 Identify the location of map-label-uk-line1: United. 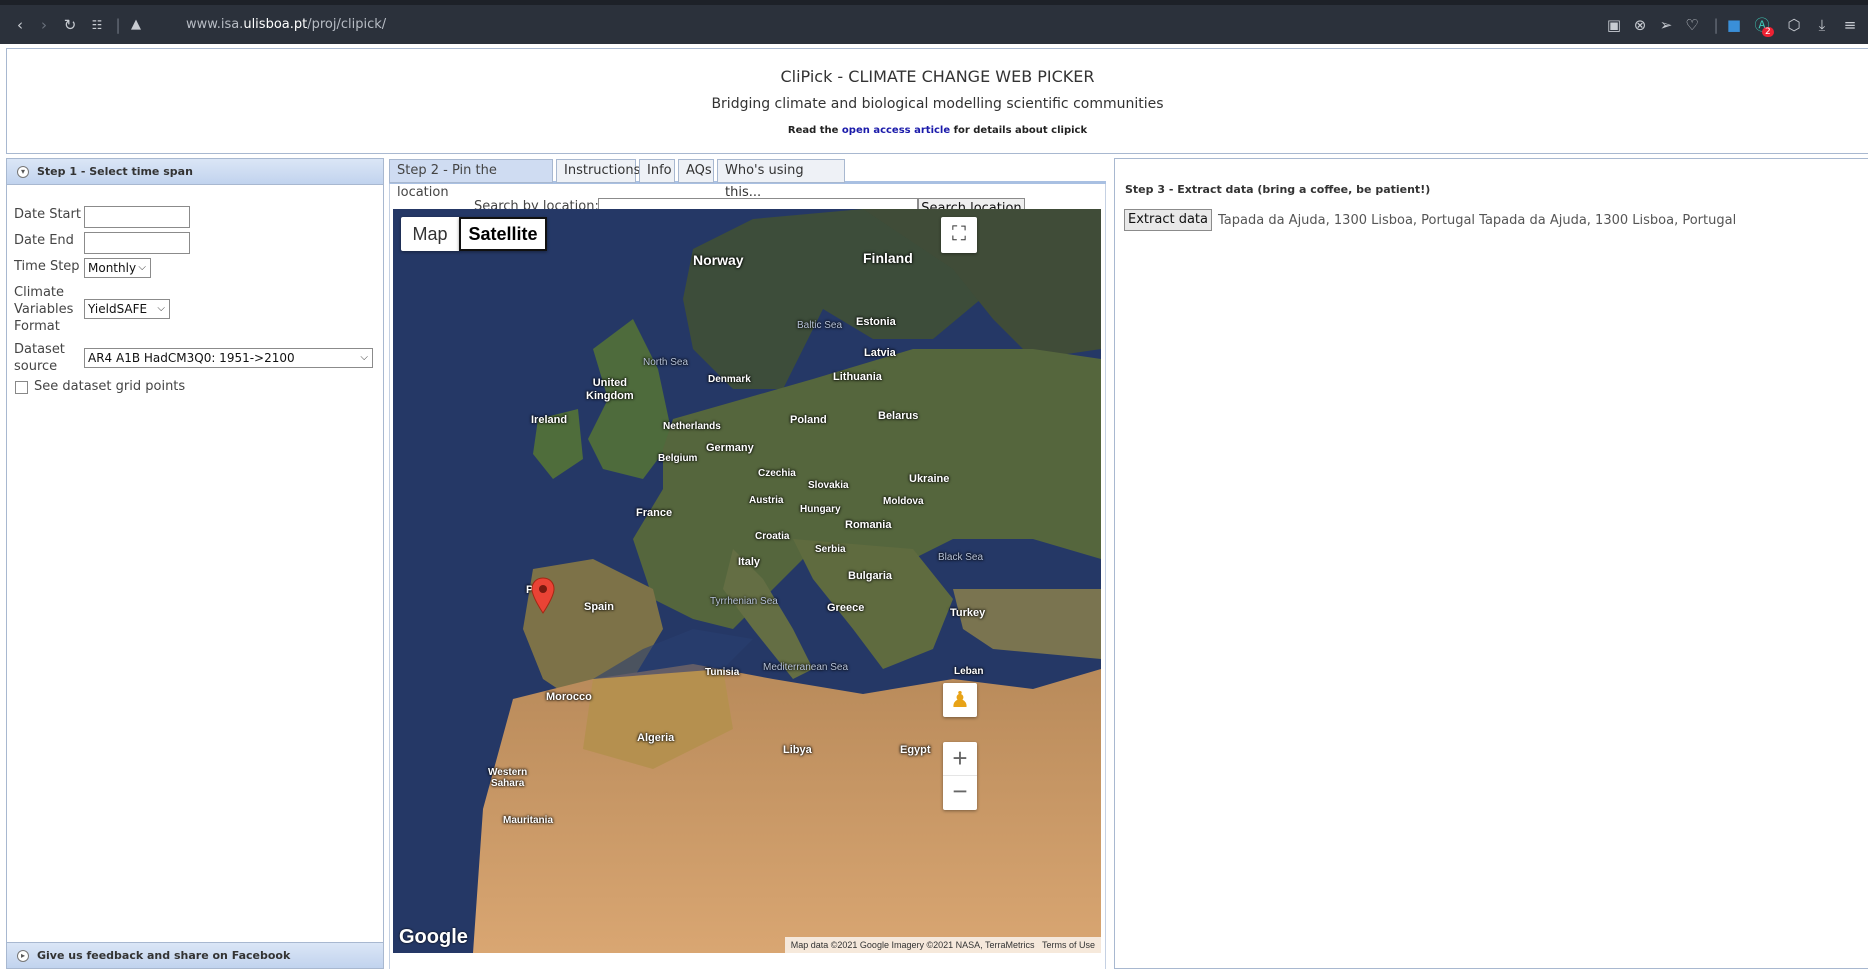
(609, 383).